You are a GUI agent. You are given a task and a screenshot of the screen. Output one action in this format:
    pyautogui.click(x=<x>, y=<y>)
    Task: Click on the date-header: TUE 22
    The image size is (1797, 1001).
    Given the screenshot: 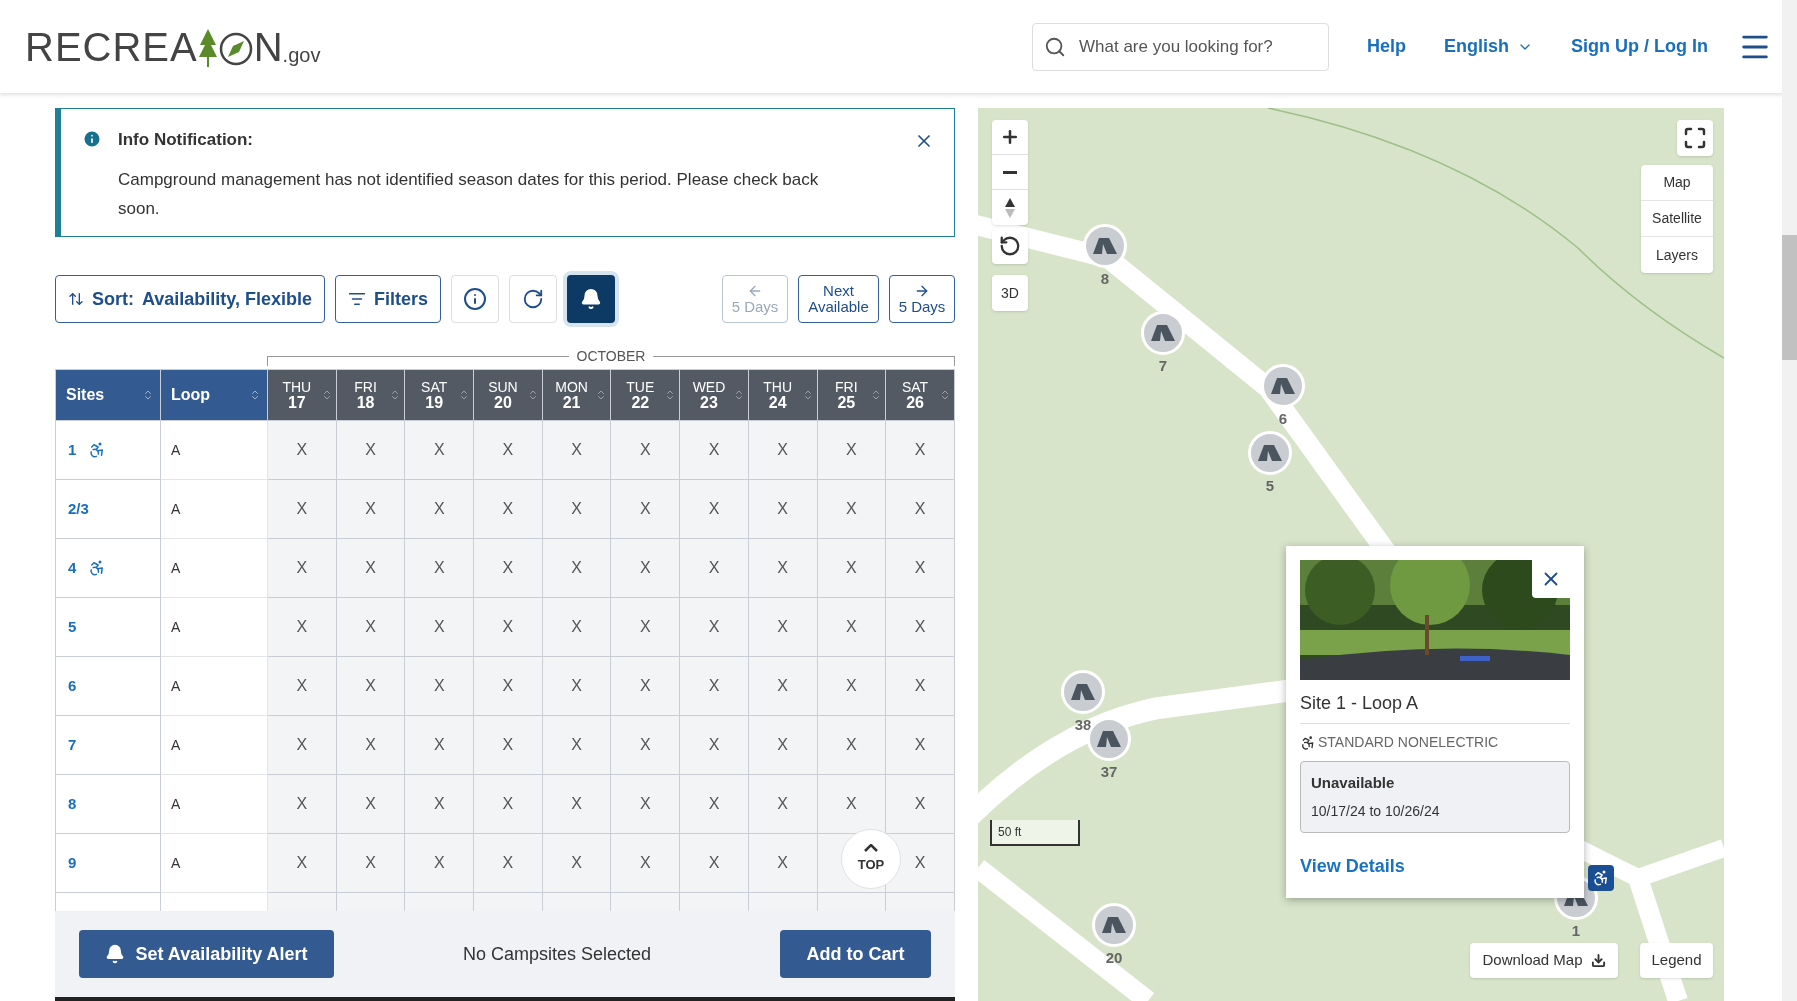 What is the action you would take?
    pyautogui.click(x=645, y=395)
    